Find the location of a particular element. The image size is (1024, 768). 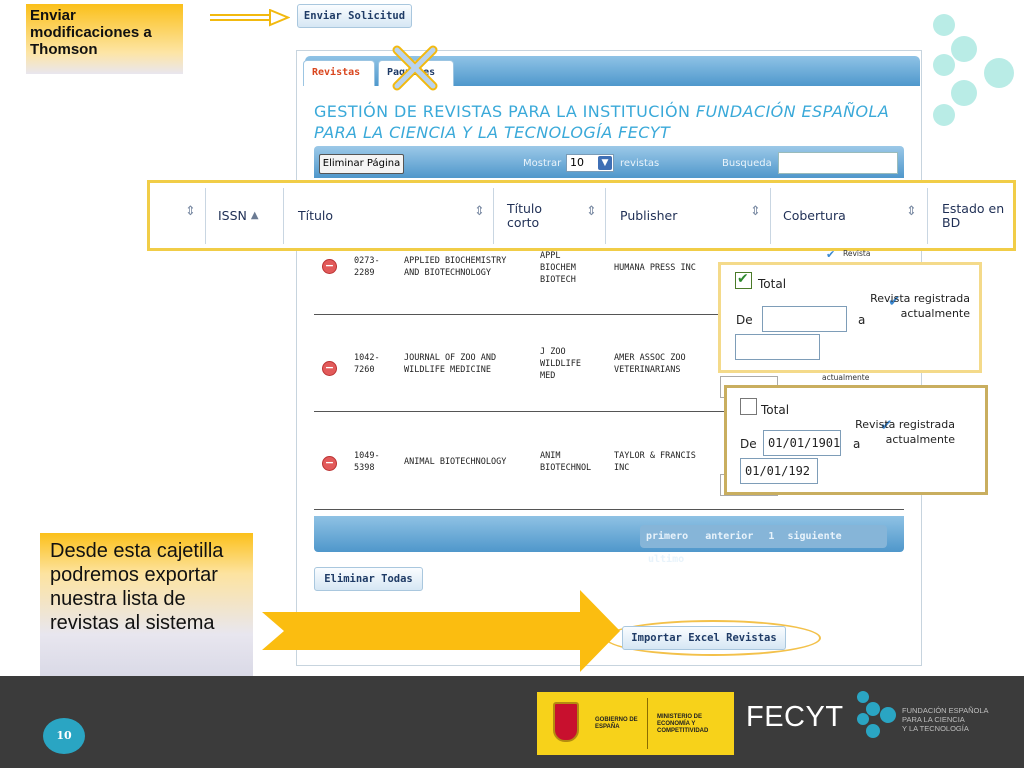

column-header-coverage: Cobertura is located at coordinates (814, 216).